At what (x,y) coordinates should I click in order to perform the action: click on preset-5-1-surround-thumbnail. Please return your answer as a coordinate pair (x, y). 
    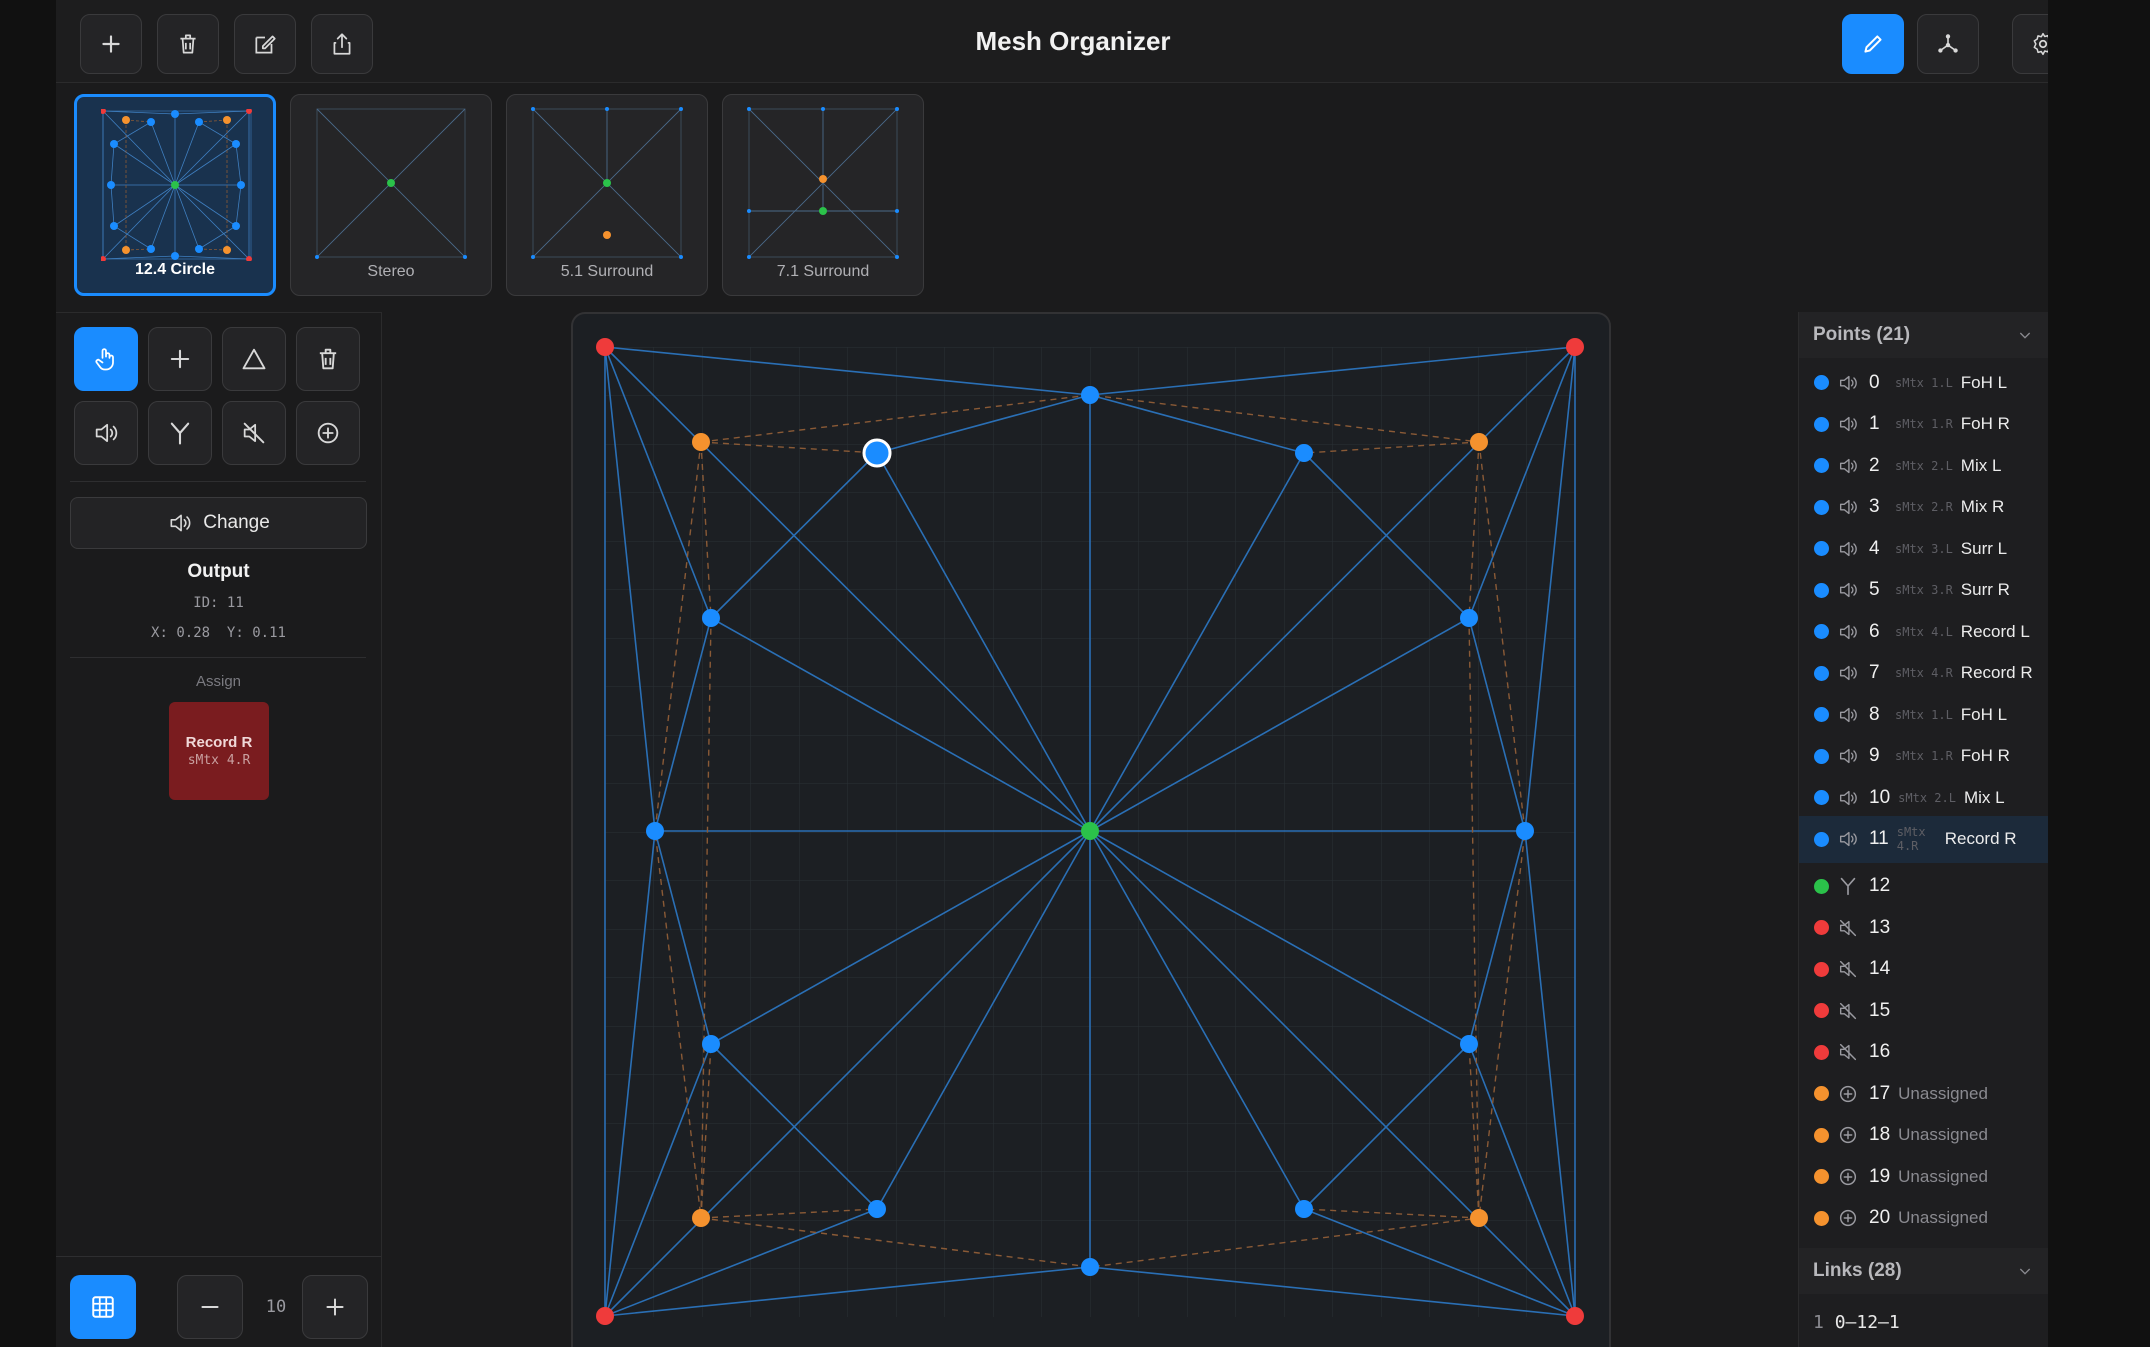
    Looking at the image, I should click on (607, 183).